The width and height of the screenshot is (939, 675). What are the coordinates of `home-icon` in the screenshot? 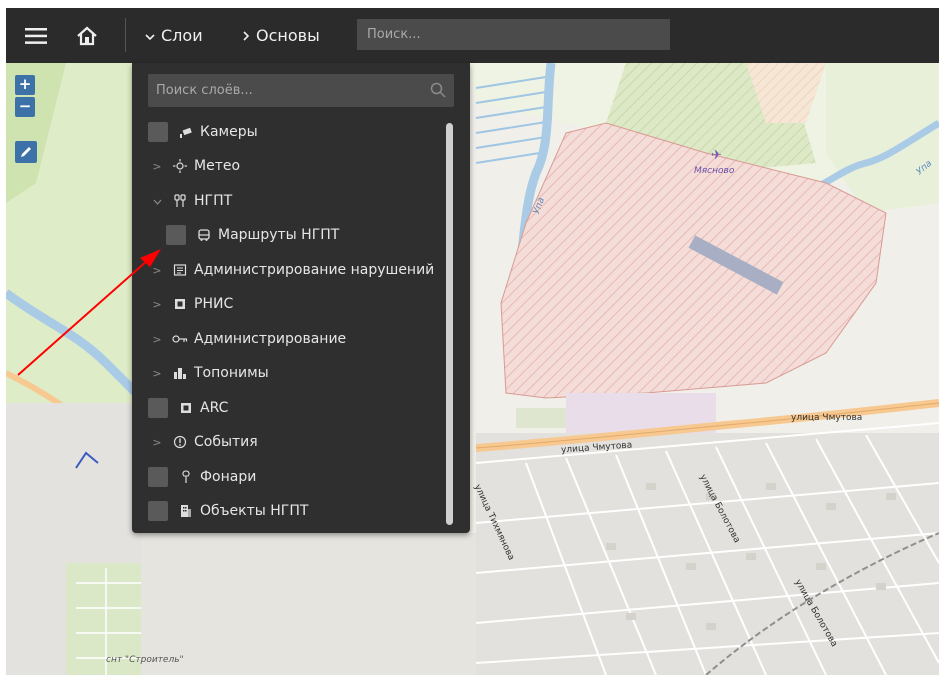 It's located at (87, 35).